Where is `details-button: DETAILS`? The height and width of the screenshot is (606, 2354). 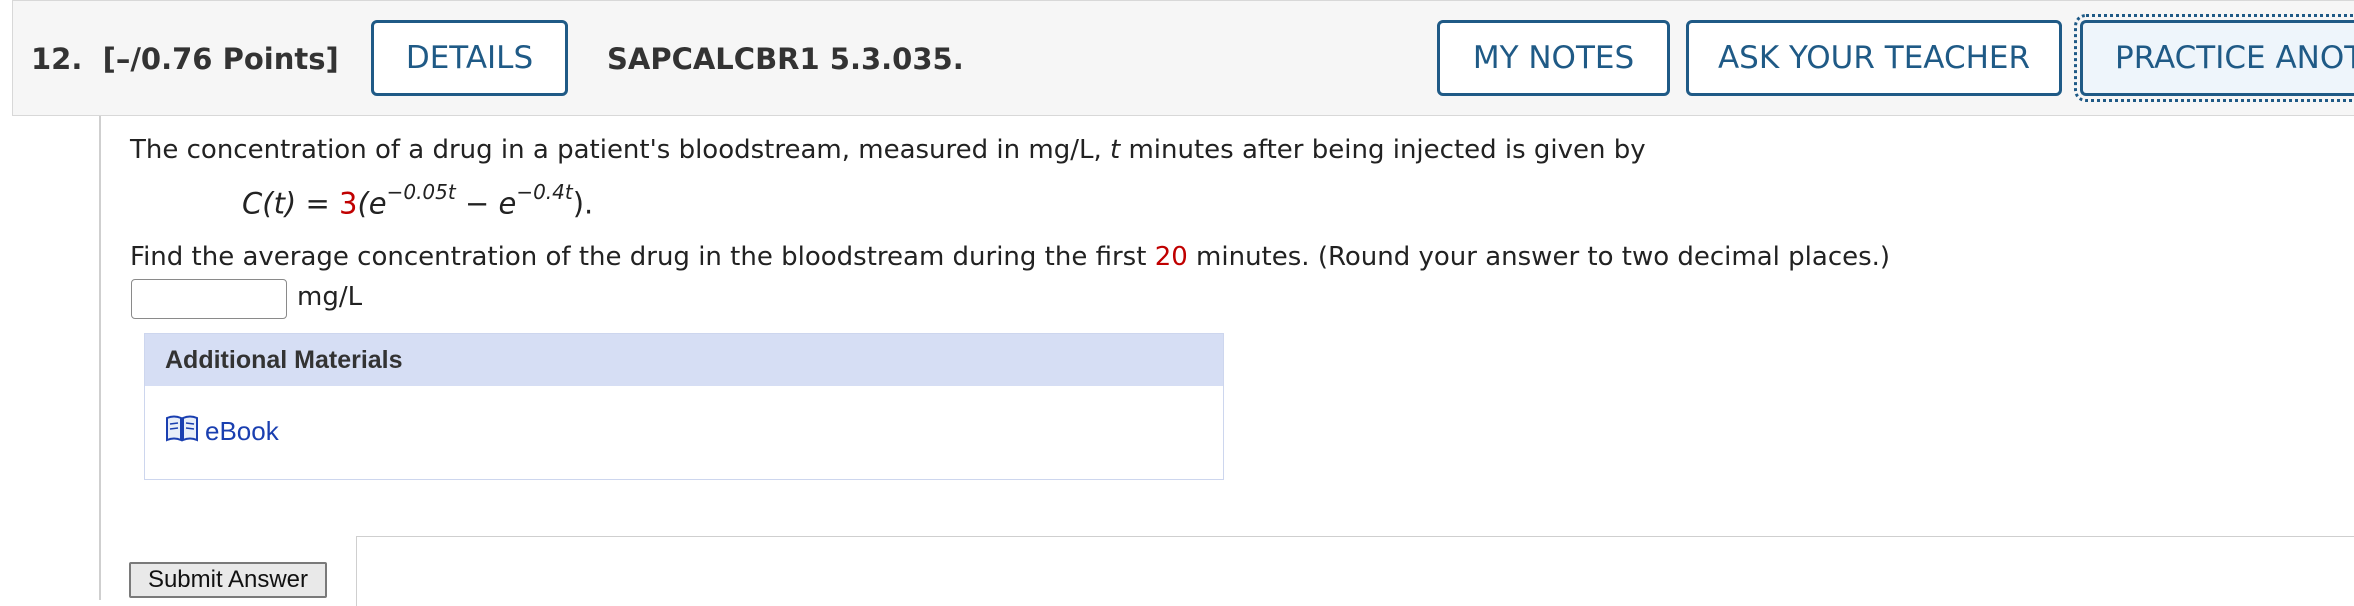 details-button: DETAILS is located at coordinates (469, 58).